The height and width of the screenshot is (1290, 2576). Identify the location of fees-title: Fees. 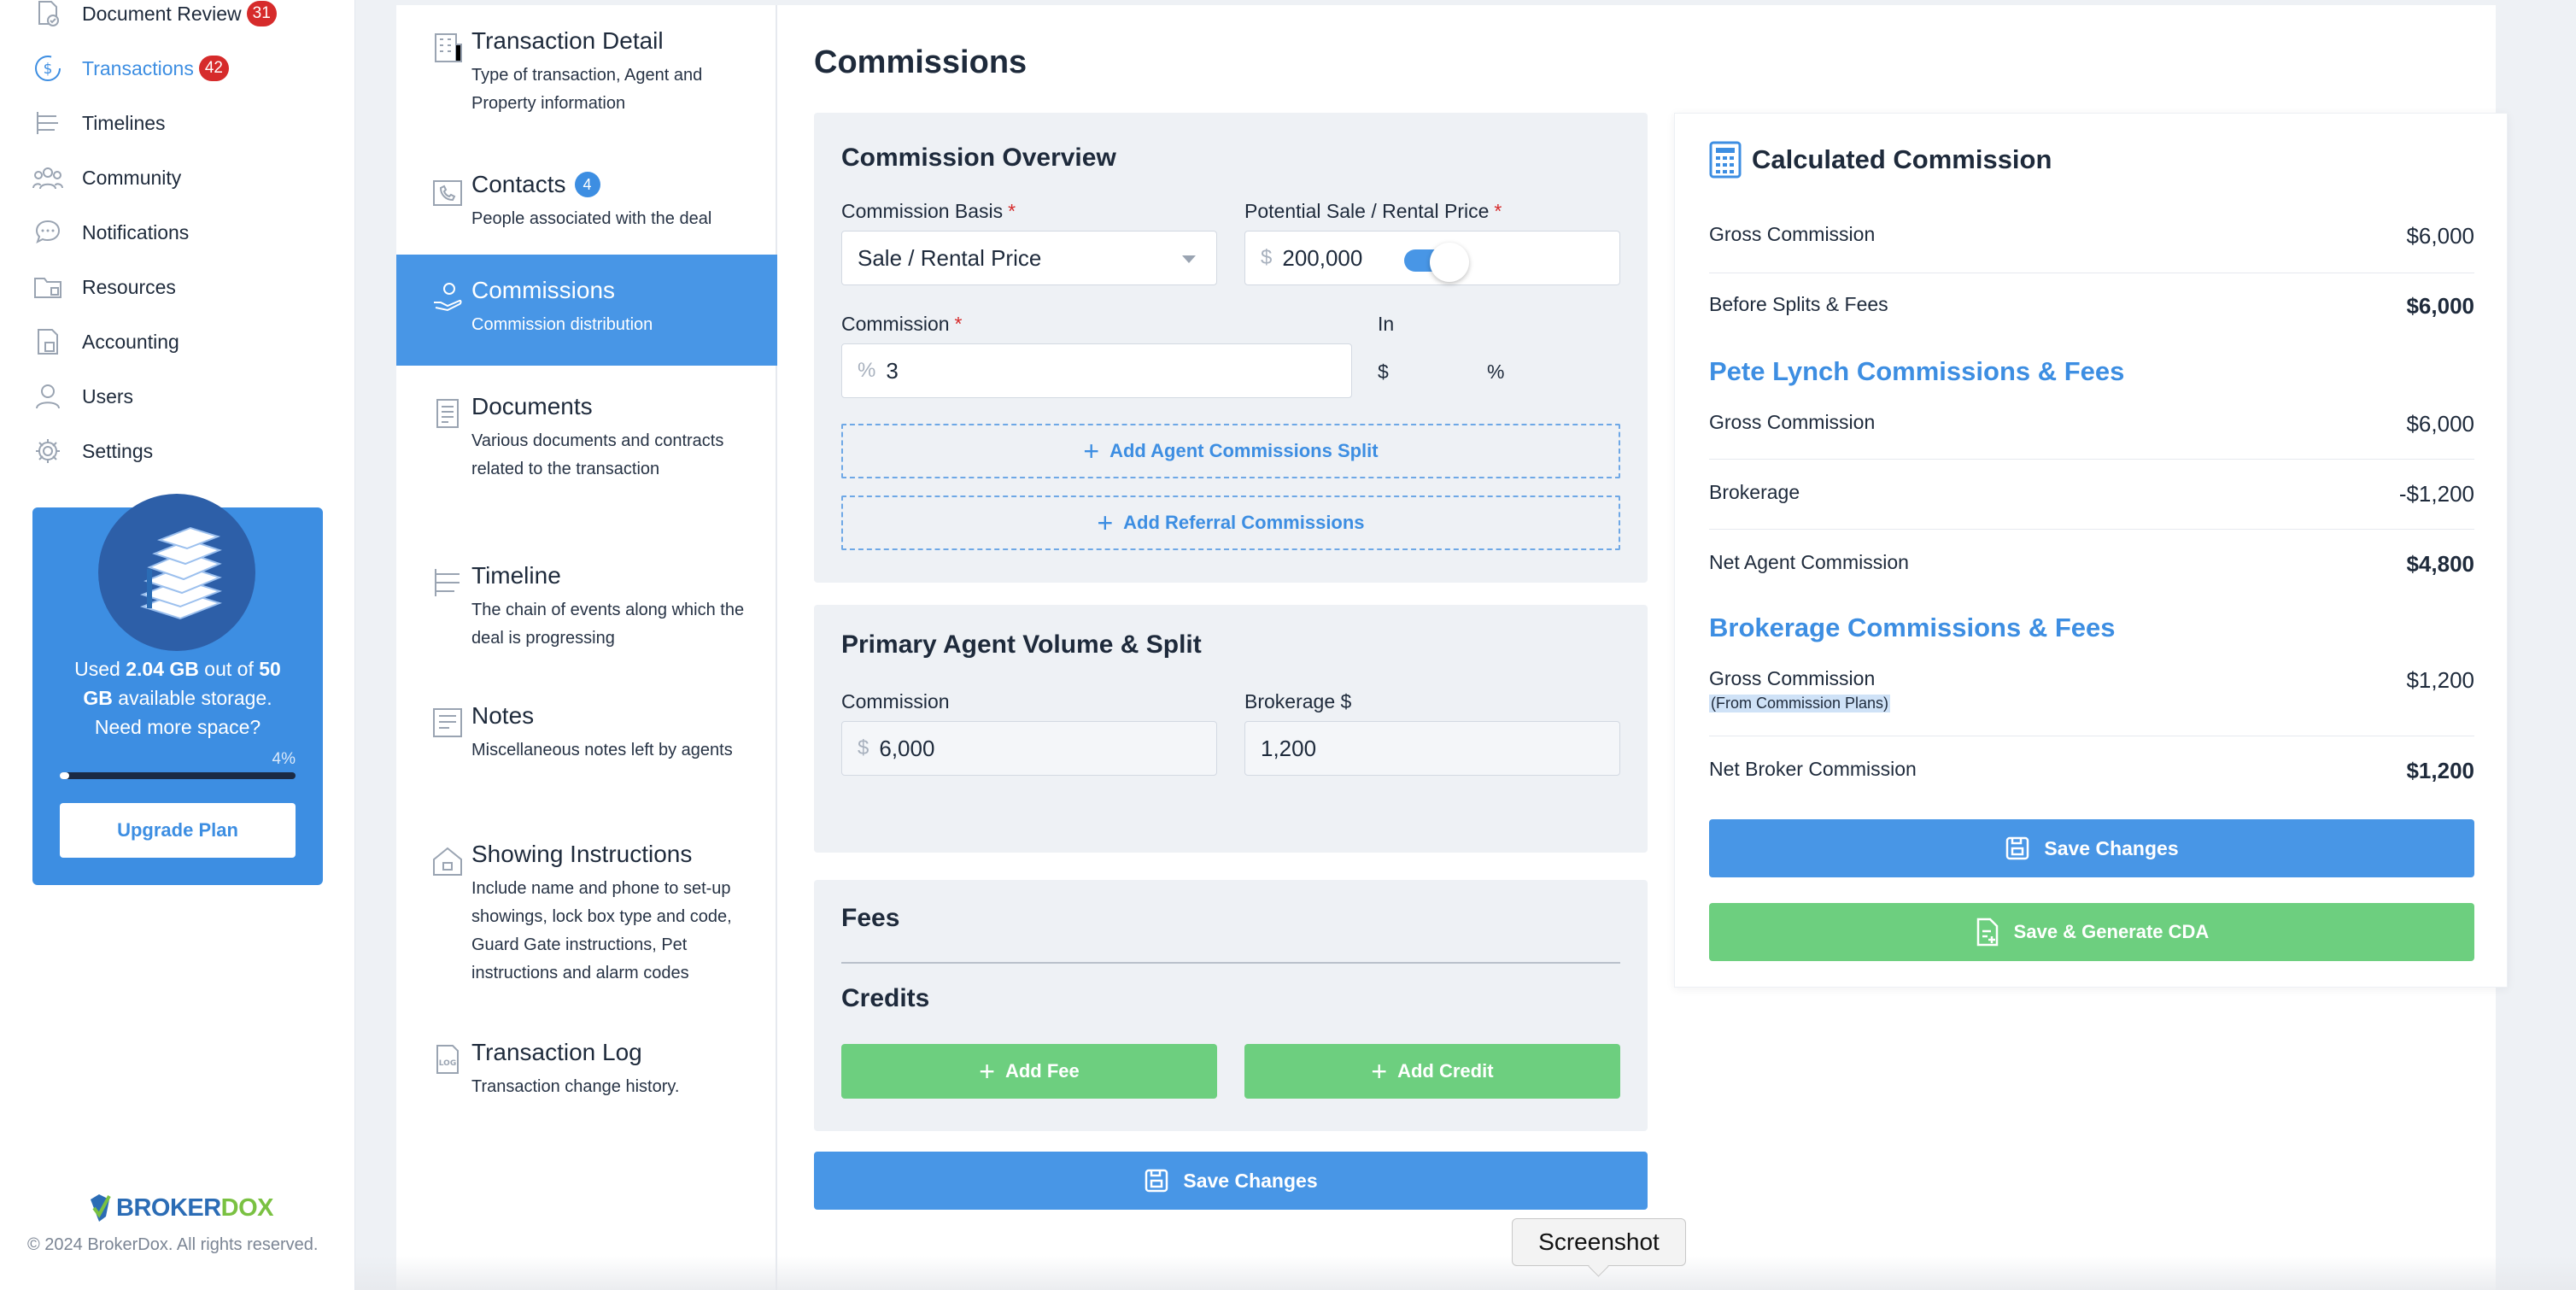
(870, 918).